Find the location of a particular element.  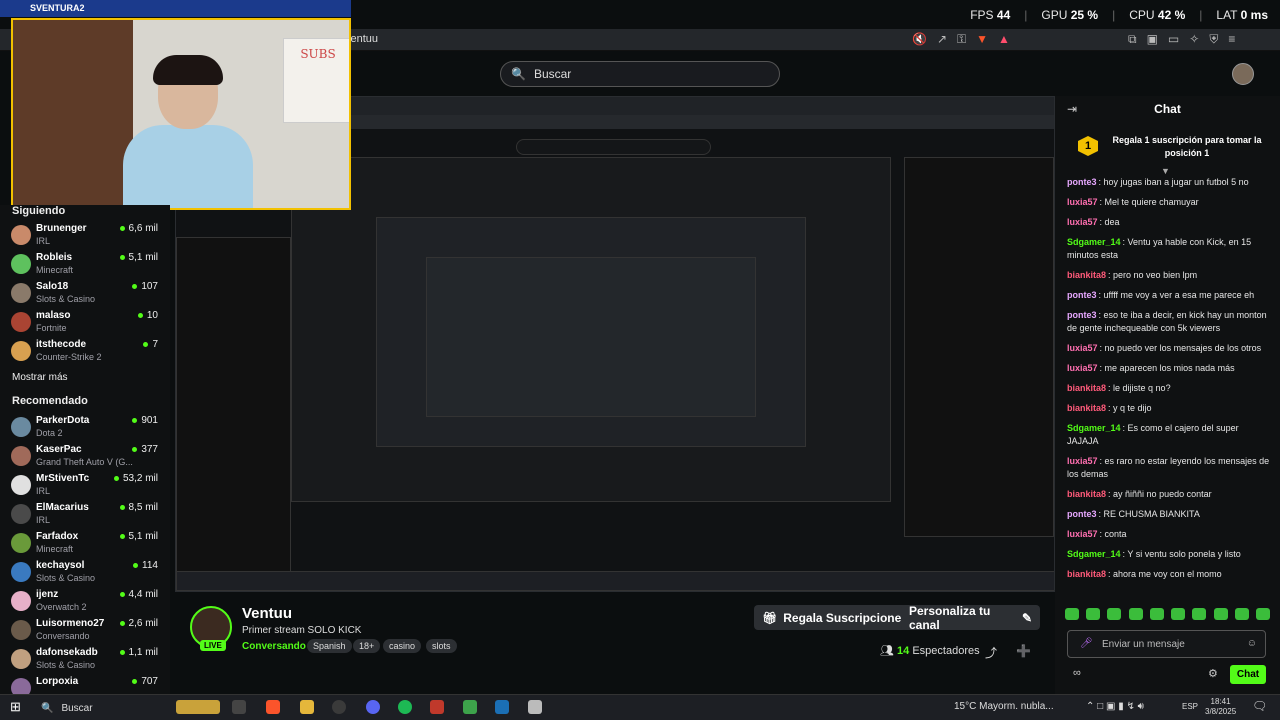

pc-app-icon is located at coordinates (437, 707).